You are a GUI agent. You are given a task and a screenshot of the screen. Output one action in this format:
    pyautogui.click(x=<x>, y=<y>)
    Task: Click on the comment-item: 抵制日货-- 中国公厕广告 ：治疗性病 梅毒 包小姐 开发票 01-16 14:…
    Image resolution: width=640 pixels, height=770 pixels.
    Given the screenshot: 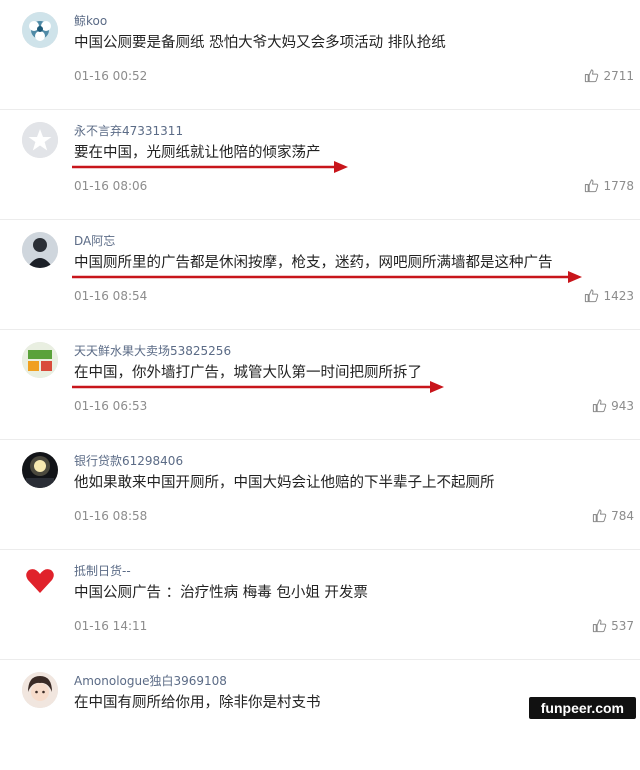 What is the action you would take?
    pyautogui.click(x=320, y=605)
    